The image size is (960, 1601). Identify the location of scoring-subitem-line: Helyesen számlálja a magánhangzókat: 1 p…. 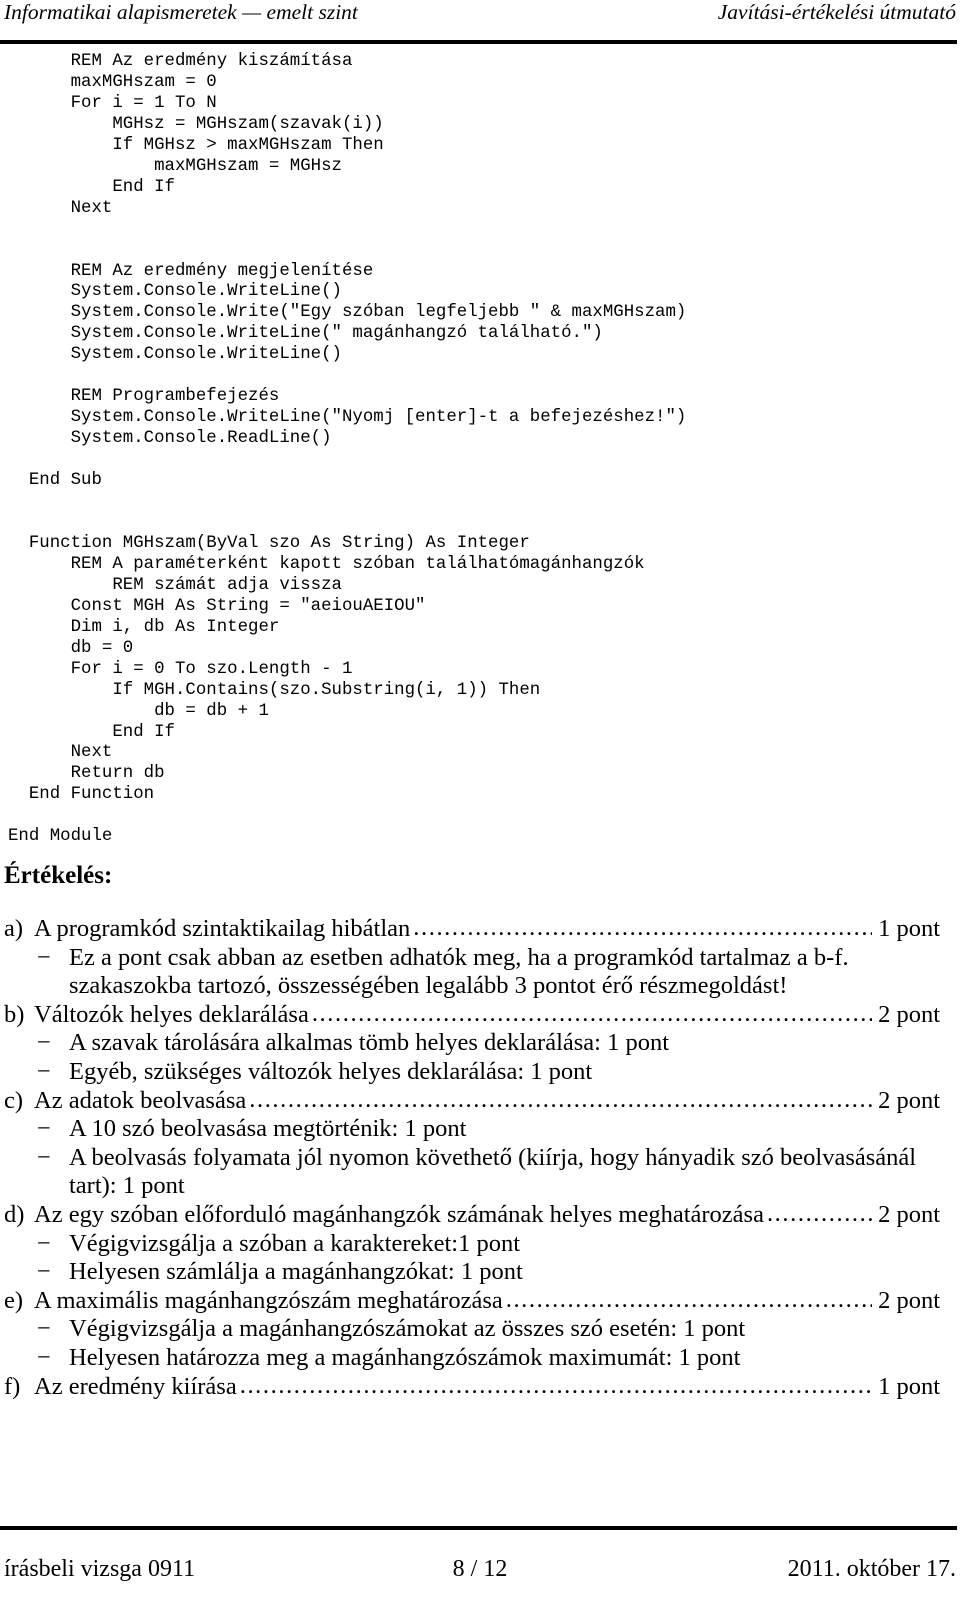
(296, 1272).